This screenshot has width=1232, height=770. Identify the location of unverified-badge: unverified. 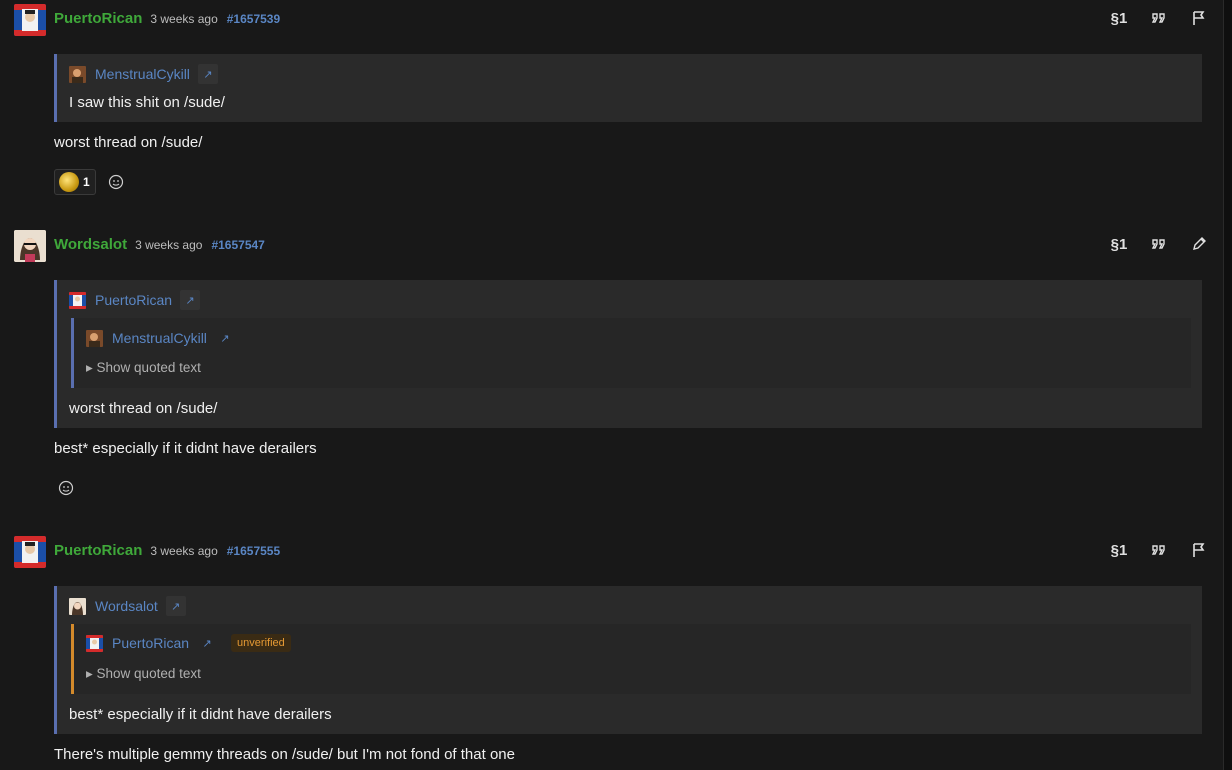
(261, 643).